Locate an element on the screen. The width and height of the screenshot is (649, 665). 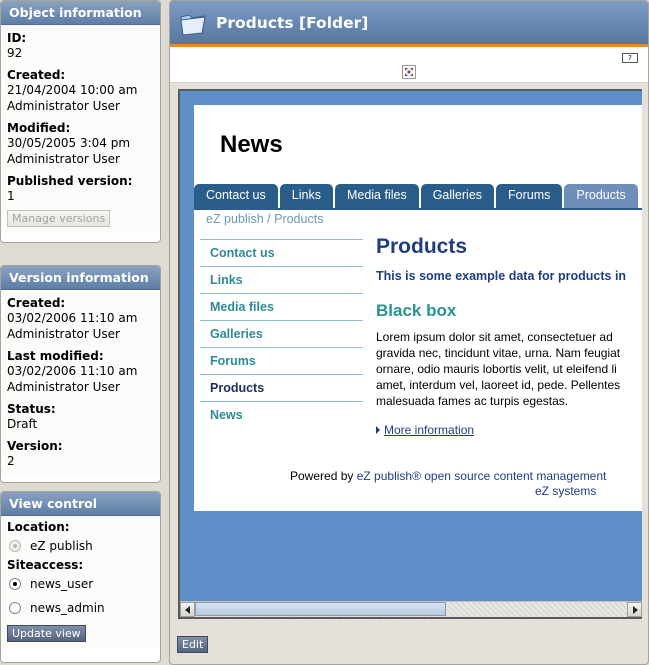
siteaccess-option-news-admin: news_admin is located at coordinates (80, 608).